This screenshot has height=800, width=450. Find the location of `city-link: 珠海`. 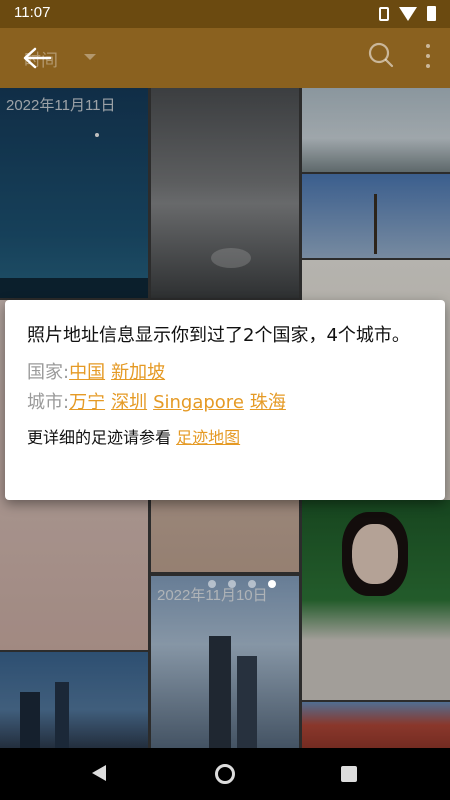

city-link: 珠海 is located at coordinates (268, 402).